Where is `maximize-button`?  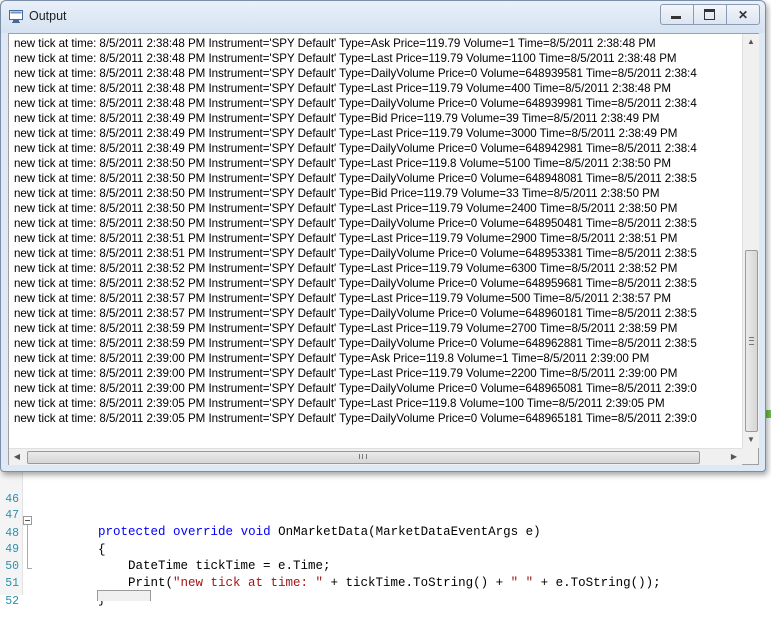
maximize-button is located at coordinates (710, 14).